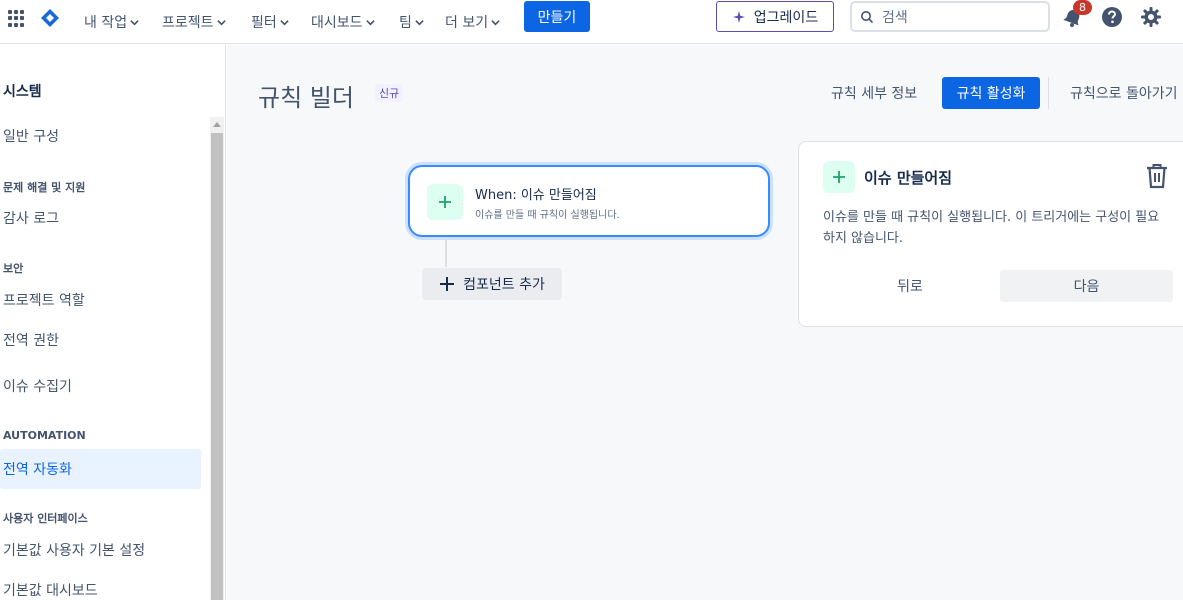 This screenshot has width=1183, height=600. I want to click on sidebar-title: 시스템, so click(22, 92).